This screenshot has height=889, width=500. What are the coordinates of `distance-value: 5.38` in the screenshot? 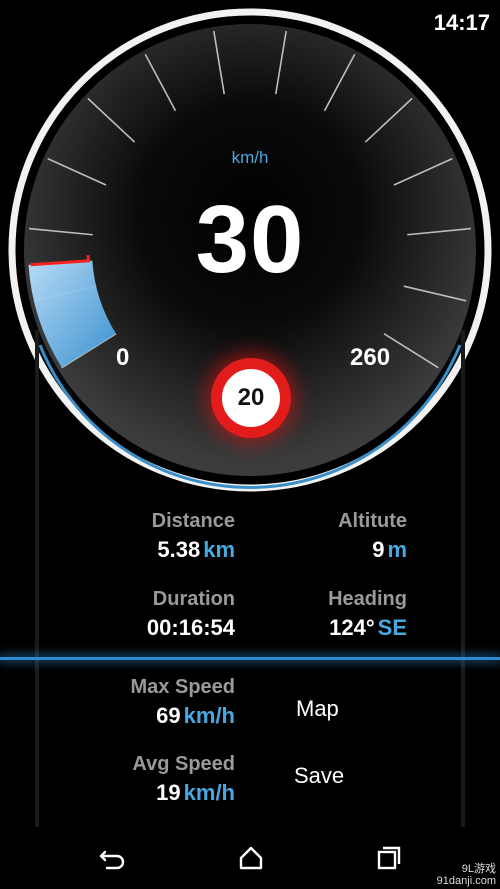 It's located at (179, 549).